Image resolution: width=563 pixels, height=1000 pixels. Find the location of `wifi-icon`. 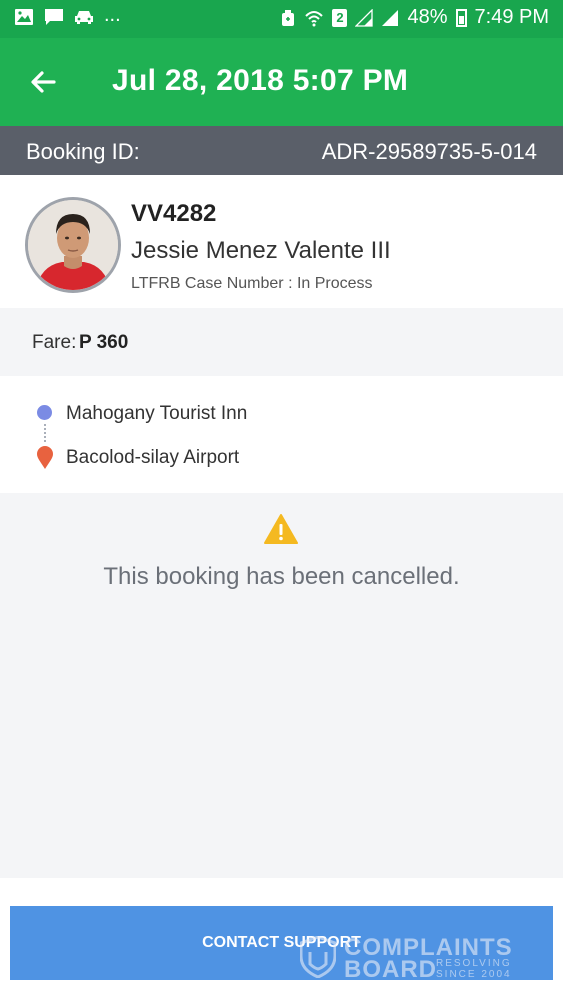

wifi-icon is located at coordinates (314, 18).